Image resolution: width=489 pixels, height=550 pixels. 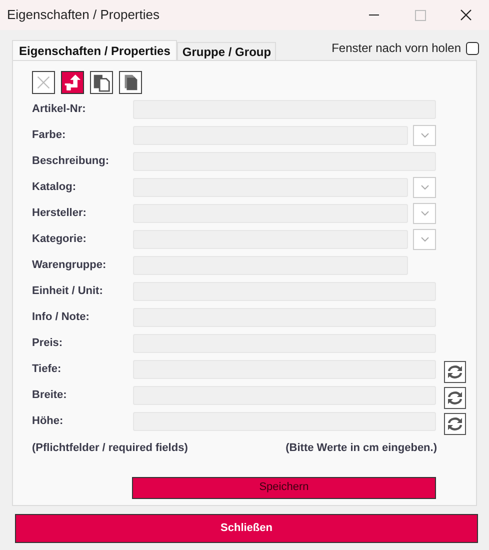 What do you see at coordinates (83, 15) in the screenshot?
I see `window-title: Eigenschaften / Properties` at bounding box center [83, 15].